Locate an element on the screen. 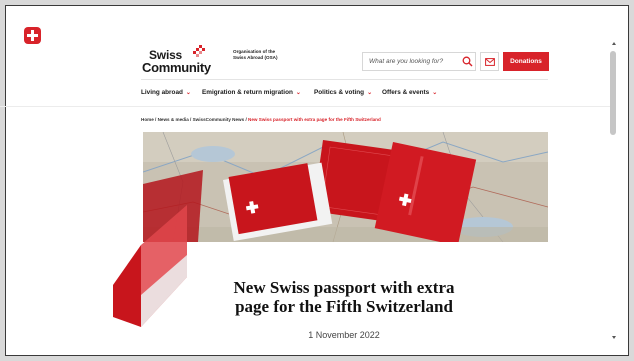 The height and width of the screenshot is (361, 634). nav-item-label: Emigration & return migration is located at coordinates (247, 92).